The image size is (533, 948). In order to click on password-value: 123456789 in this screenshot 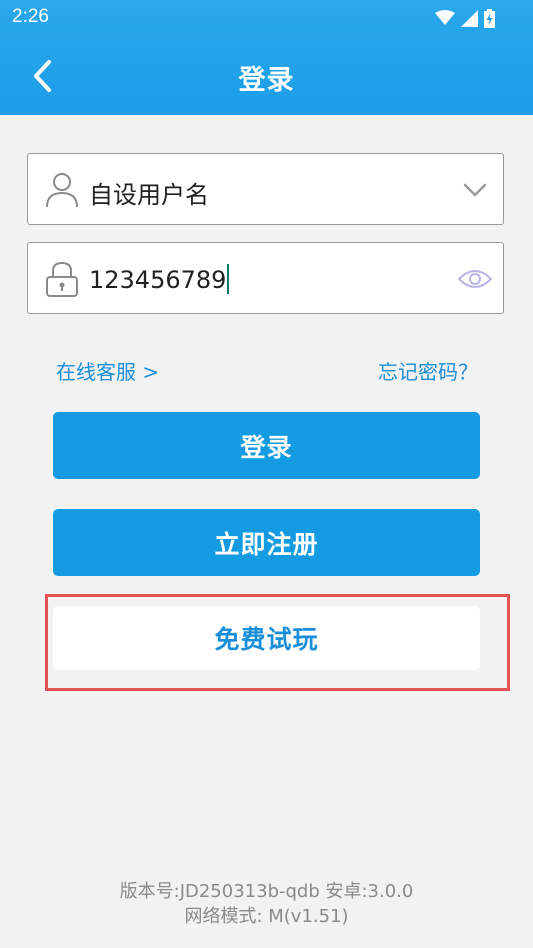, I will do `click(159, 279)`.